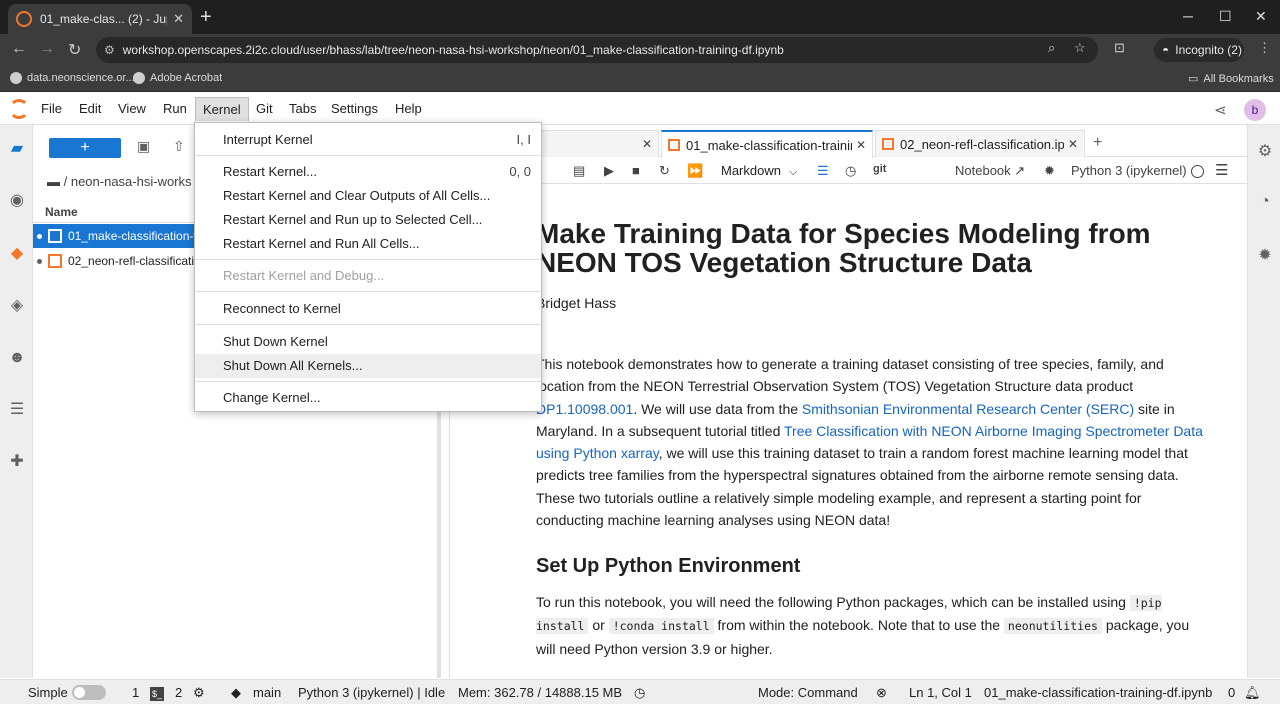 The height and width of the screenshot is (704, 1280). Describe the element at coordinates (109, 50) in the screenshot. I see `site-info-icon: ⚙` at that location.